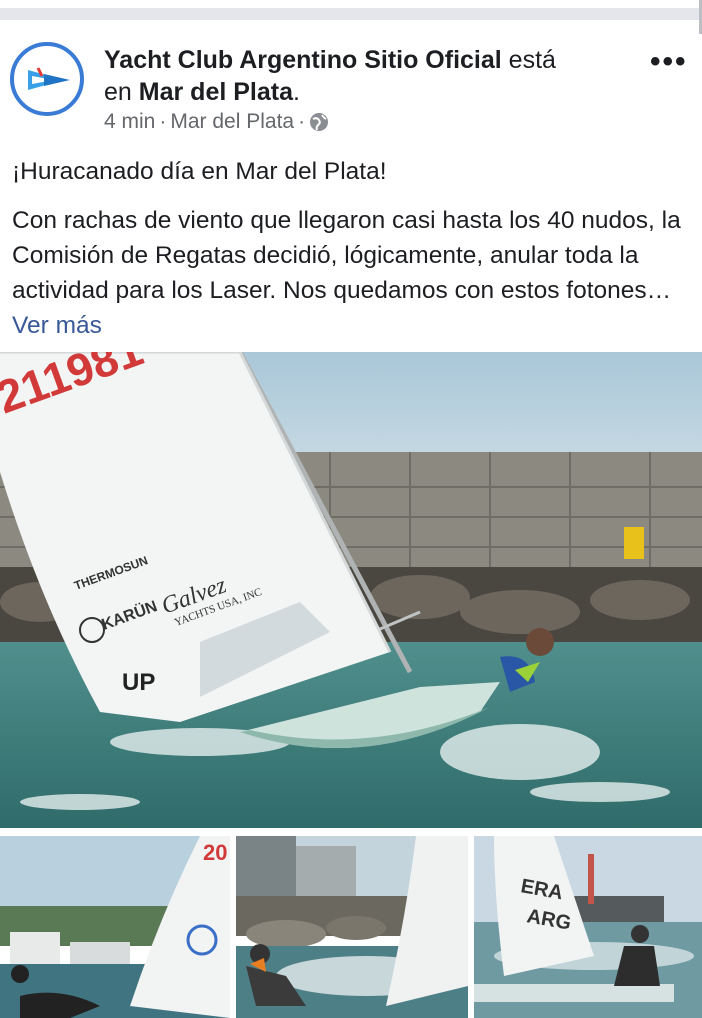 The width and height of the screenshot is (702, 1018). I want to click on post-meta: 4 min · Mar del Plata ·, so click(216, 122).